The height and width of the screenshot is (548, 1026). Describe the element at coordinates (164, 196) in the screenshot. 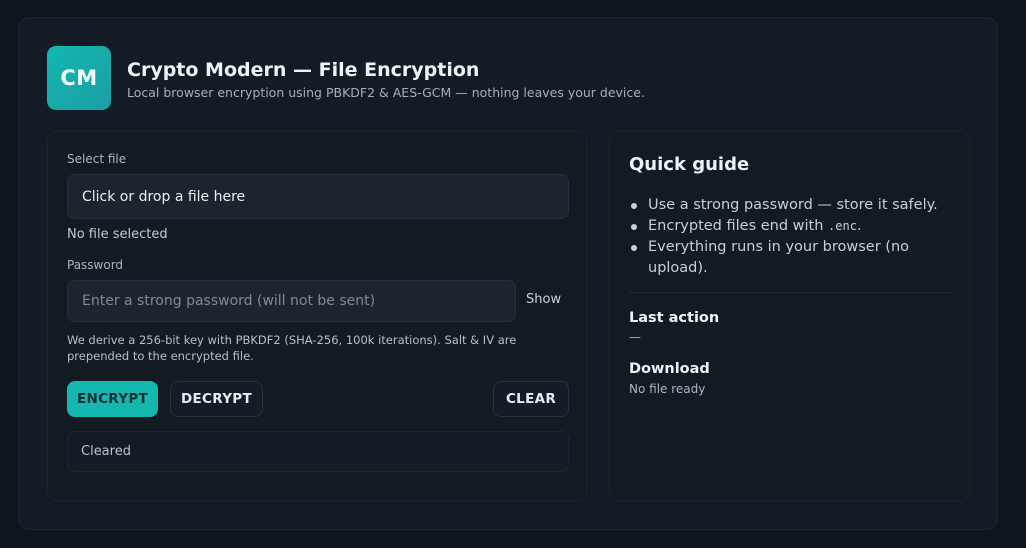

I see `file-drop-text: Click or drop a file here` at that location.